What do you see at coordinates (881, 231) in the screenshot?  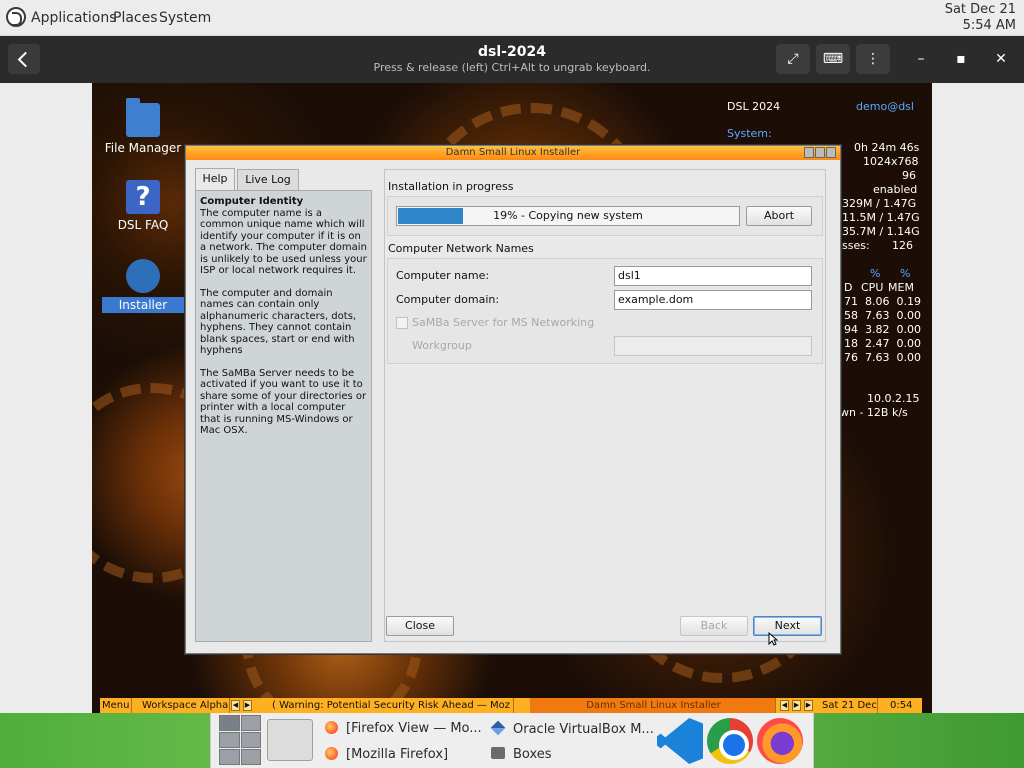 I see `conky-disk: 35.7M / 1.14G` at bounding box center [881, 231].